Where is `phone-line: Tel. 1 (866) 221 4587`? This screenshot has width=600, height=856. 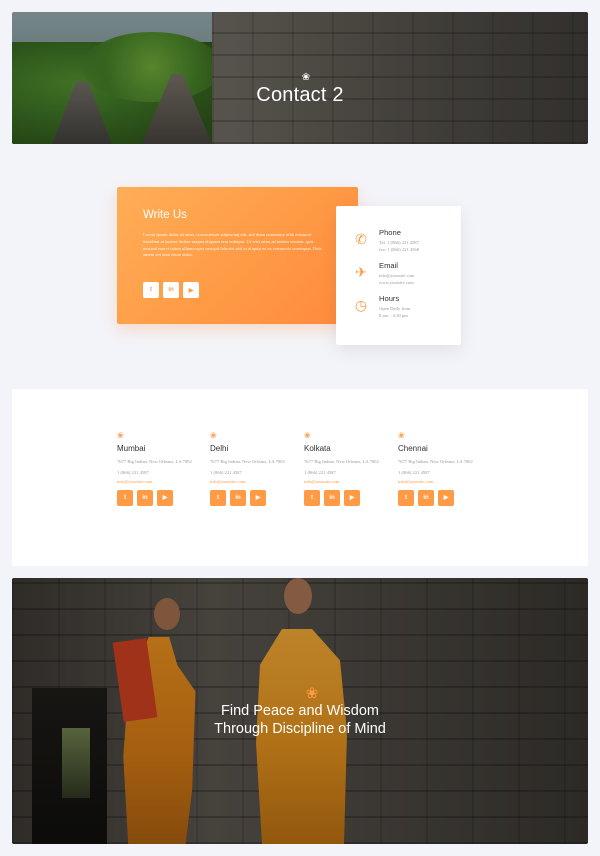
phone-line: Tel. 1 (866) 221 4587 is located at coordinates (399, 242).